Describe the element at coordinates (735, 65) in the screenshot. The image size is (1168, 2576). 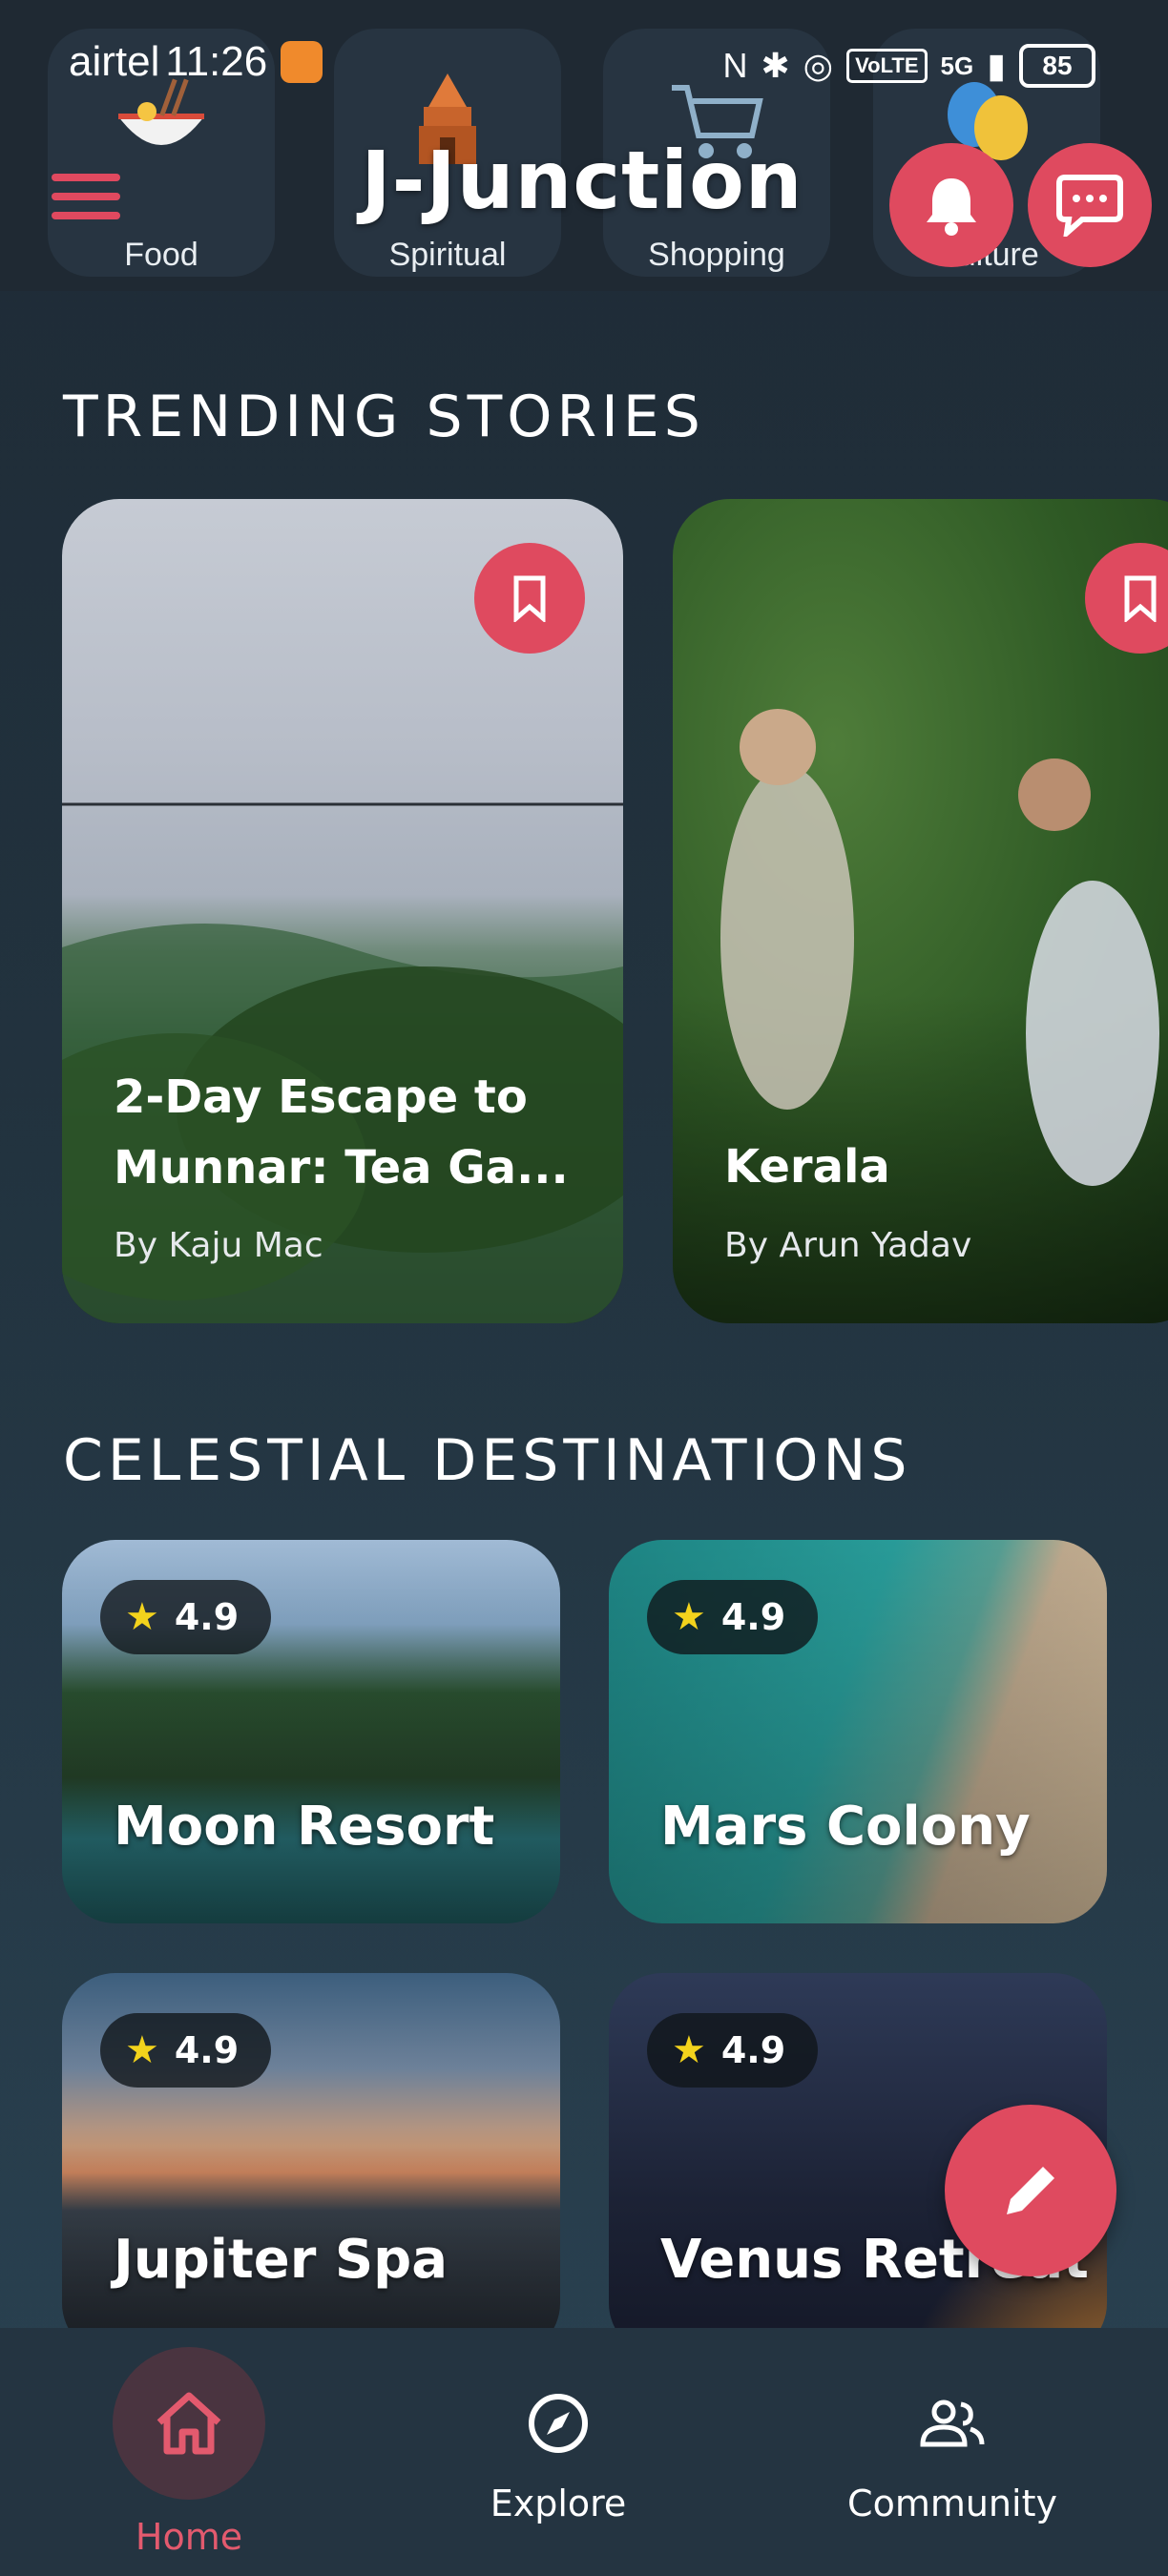
I see `nfc-icon: N` at that location.